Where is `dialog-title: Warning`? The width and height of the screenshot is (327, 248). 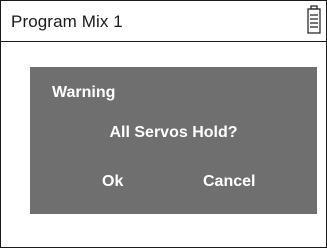 dialog-title: Warning is located at coordinates (84, 92).